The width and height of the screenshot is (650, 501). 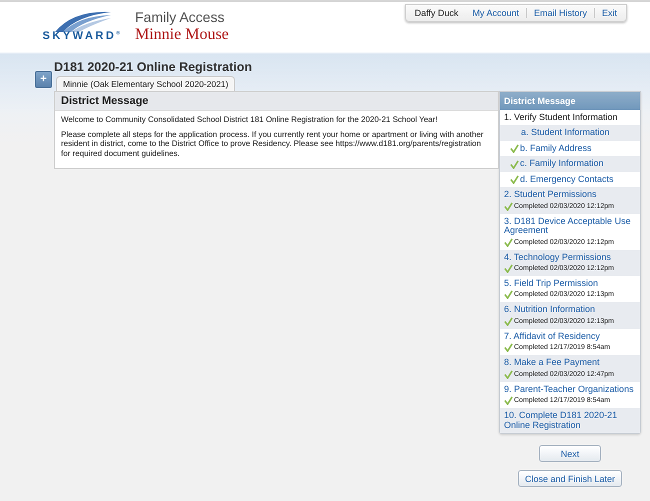 I want to click on step-link: 6. Nutrition Information, so click(x=570, y=310).